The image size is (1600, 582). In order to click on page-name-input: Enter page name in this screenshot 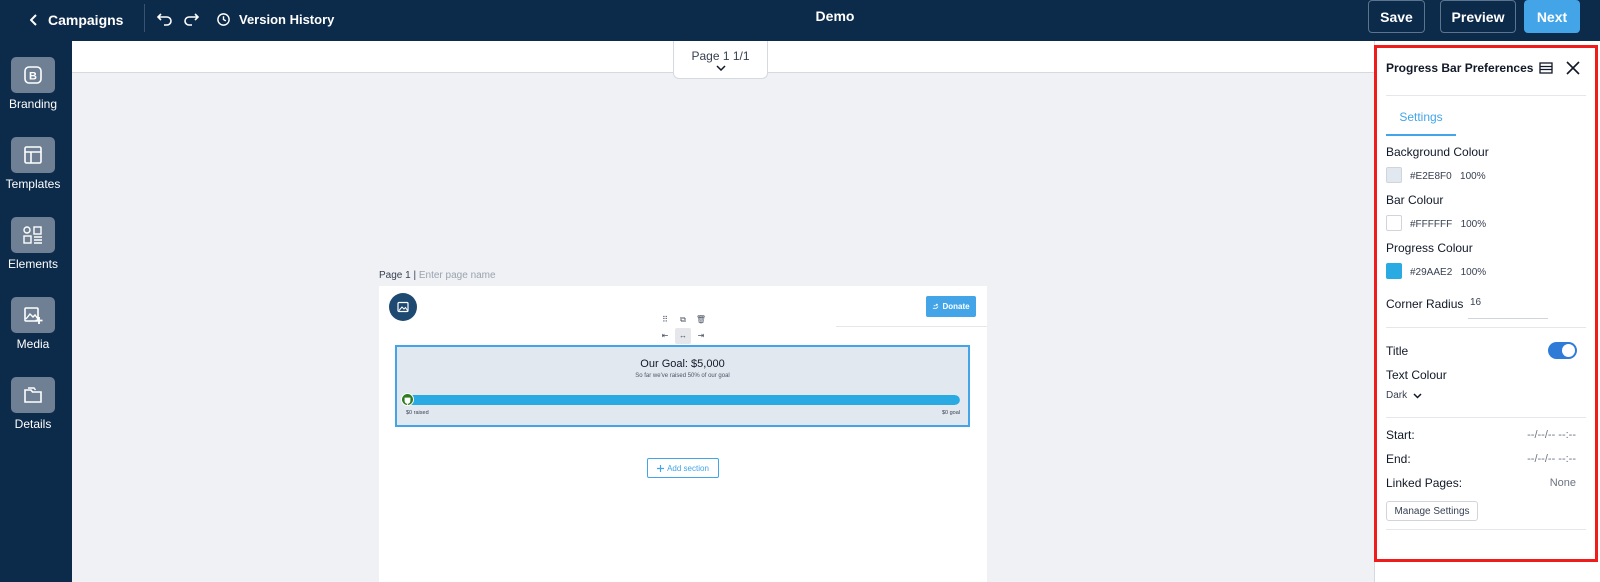, I will do `click(457, 275)`.